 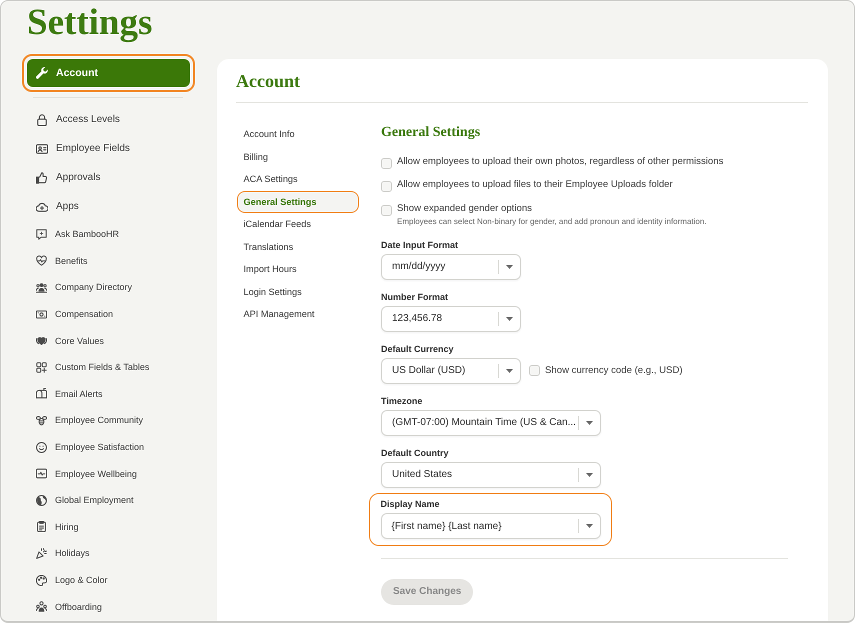 What do you see at coordinates (108, 340) in the screenshot?
I see `sidebar-item: Core Values` at bounding box center [108, 340].